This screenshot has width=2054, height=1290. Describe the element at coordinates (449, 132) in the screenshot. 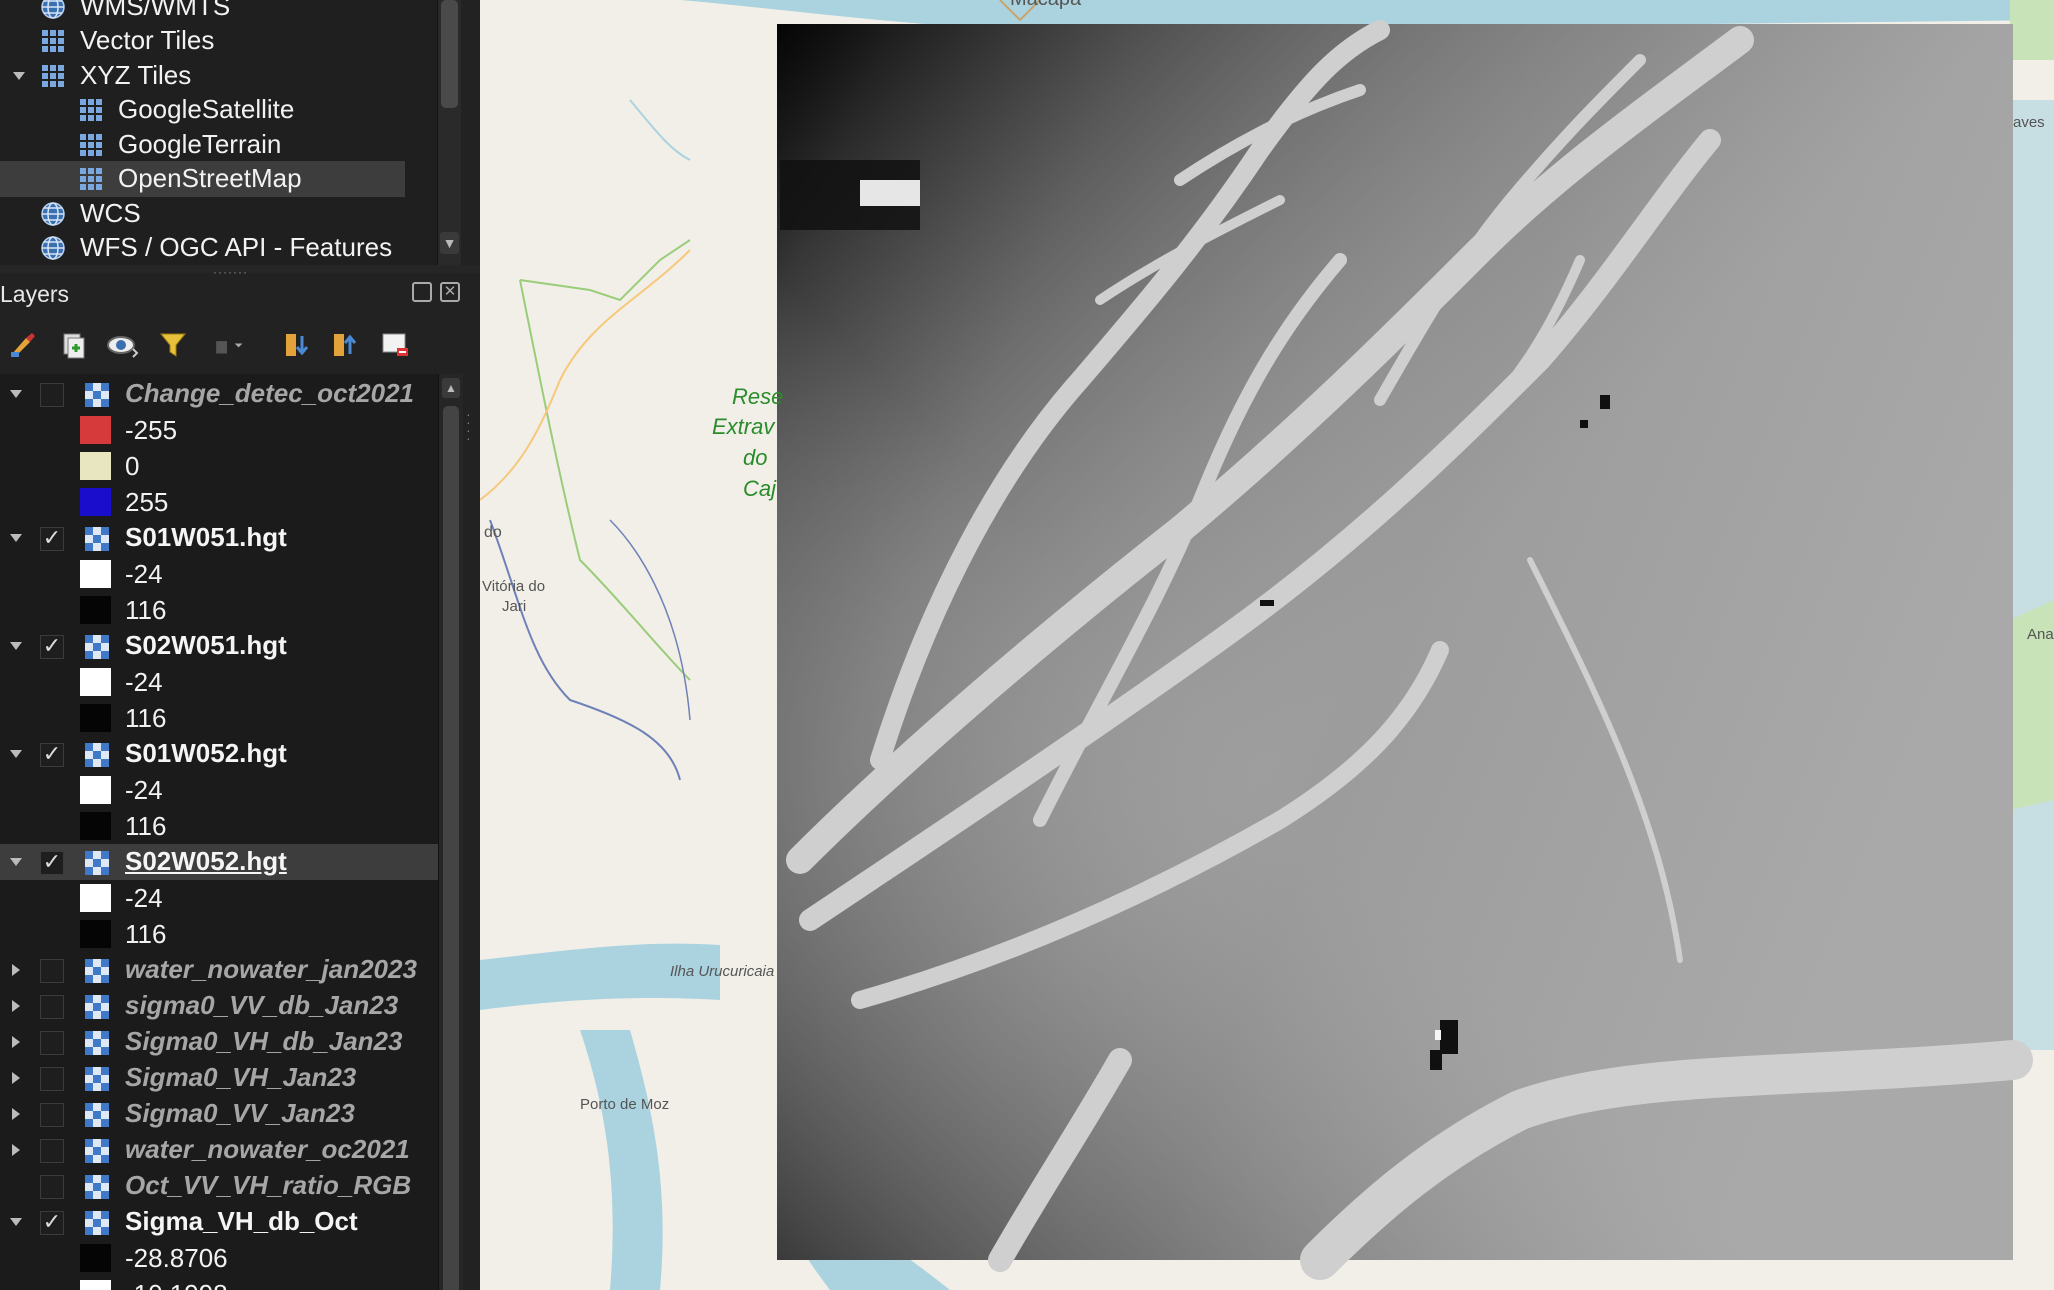

I see `browser-scrollbar: ▼` at that location.